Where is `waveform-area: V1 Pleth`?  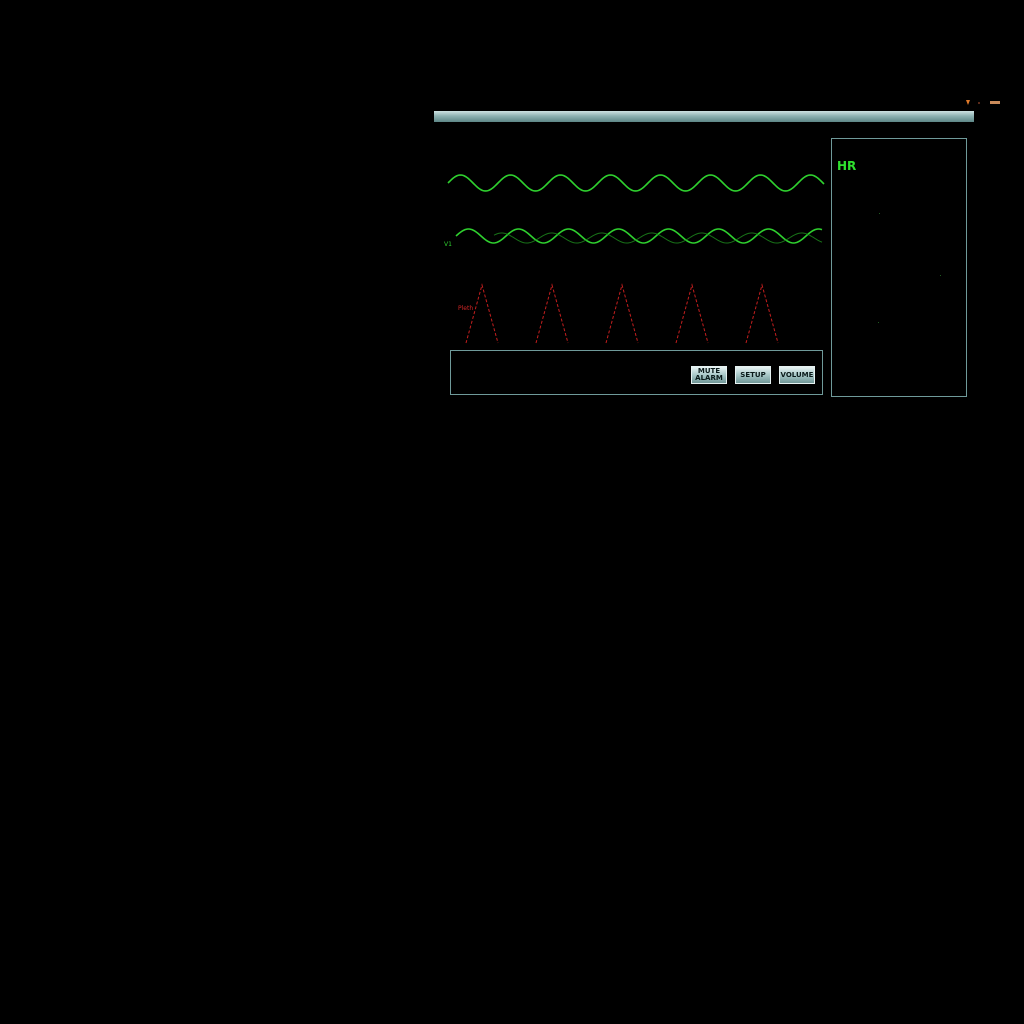 waveform-area: V1 Pleth is located at coordinates (634, 241).